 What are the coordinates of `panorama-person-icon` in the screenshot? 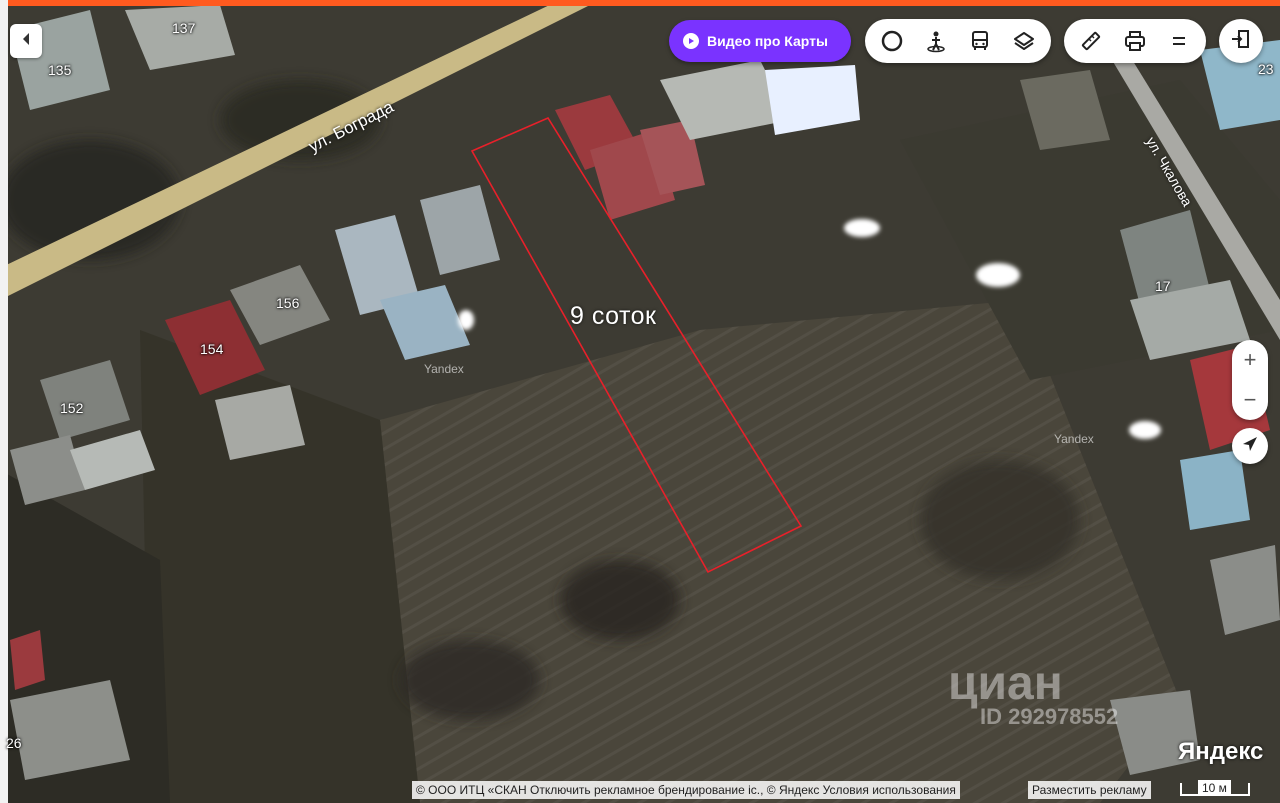 It's located at (936, 41).